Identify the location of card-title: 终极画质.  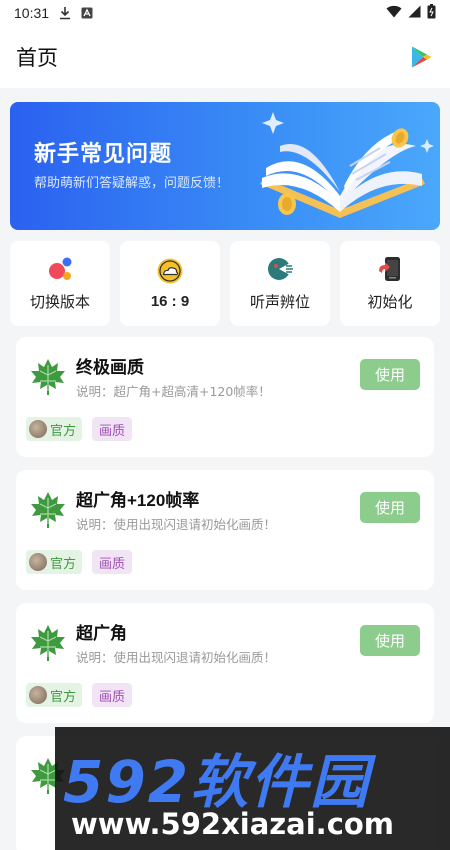
(110, 367).